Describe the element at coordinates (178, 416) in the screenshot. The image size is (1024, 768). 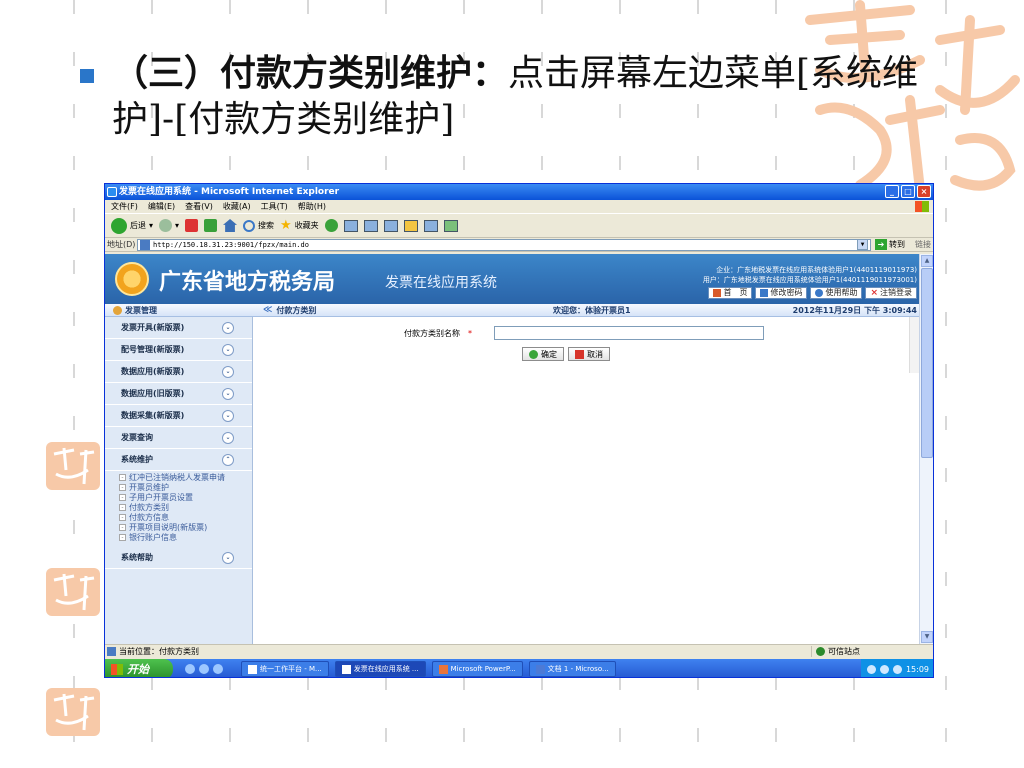
I see `menu-group-data-collection: 数据采集(新版票) ⌄` at that location.